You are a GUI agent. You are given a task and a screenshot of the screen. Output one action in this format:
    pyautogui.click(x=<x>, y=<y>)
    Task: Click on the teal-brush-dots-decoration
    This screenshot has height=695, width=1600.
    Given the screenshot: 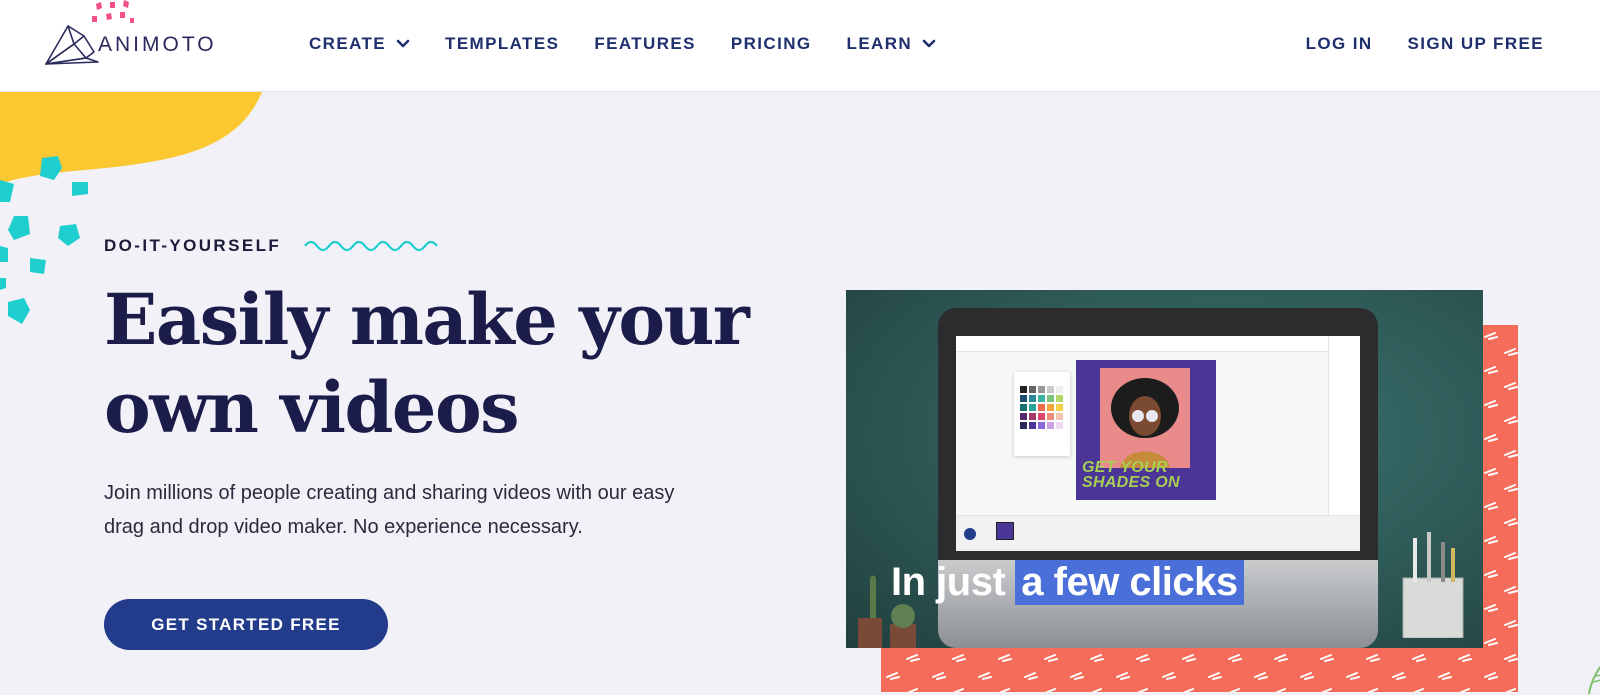 What is the action you would take?
    pyautogui.click(x=44, y=240)
    